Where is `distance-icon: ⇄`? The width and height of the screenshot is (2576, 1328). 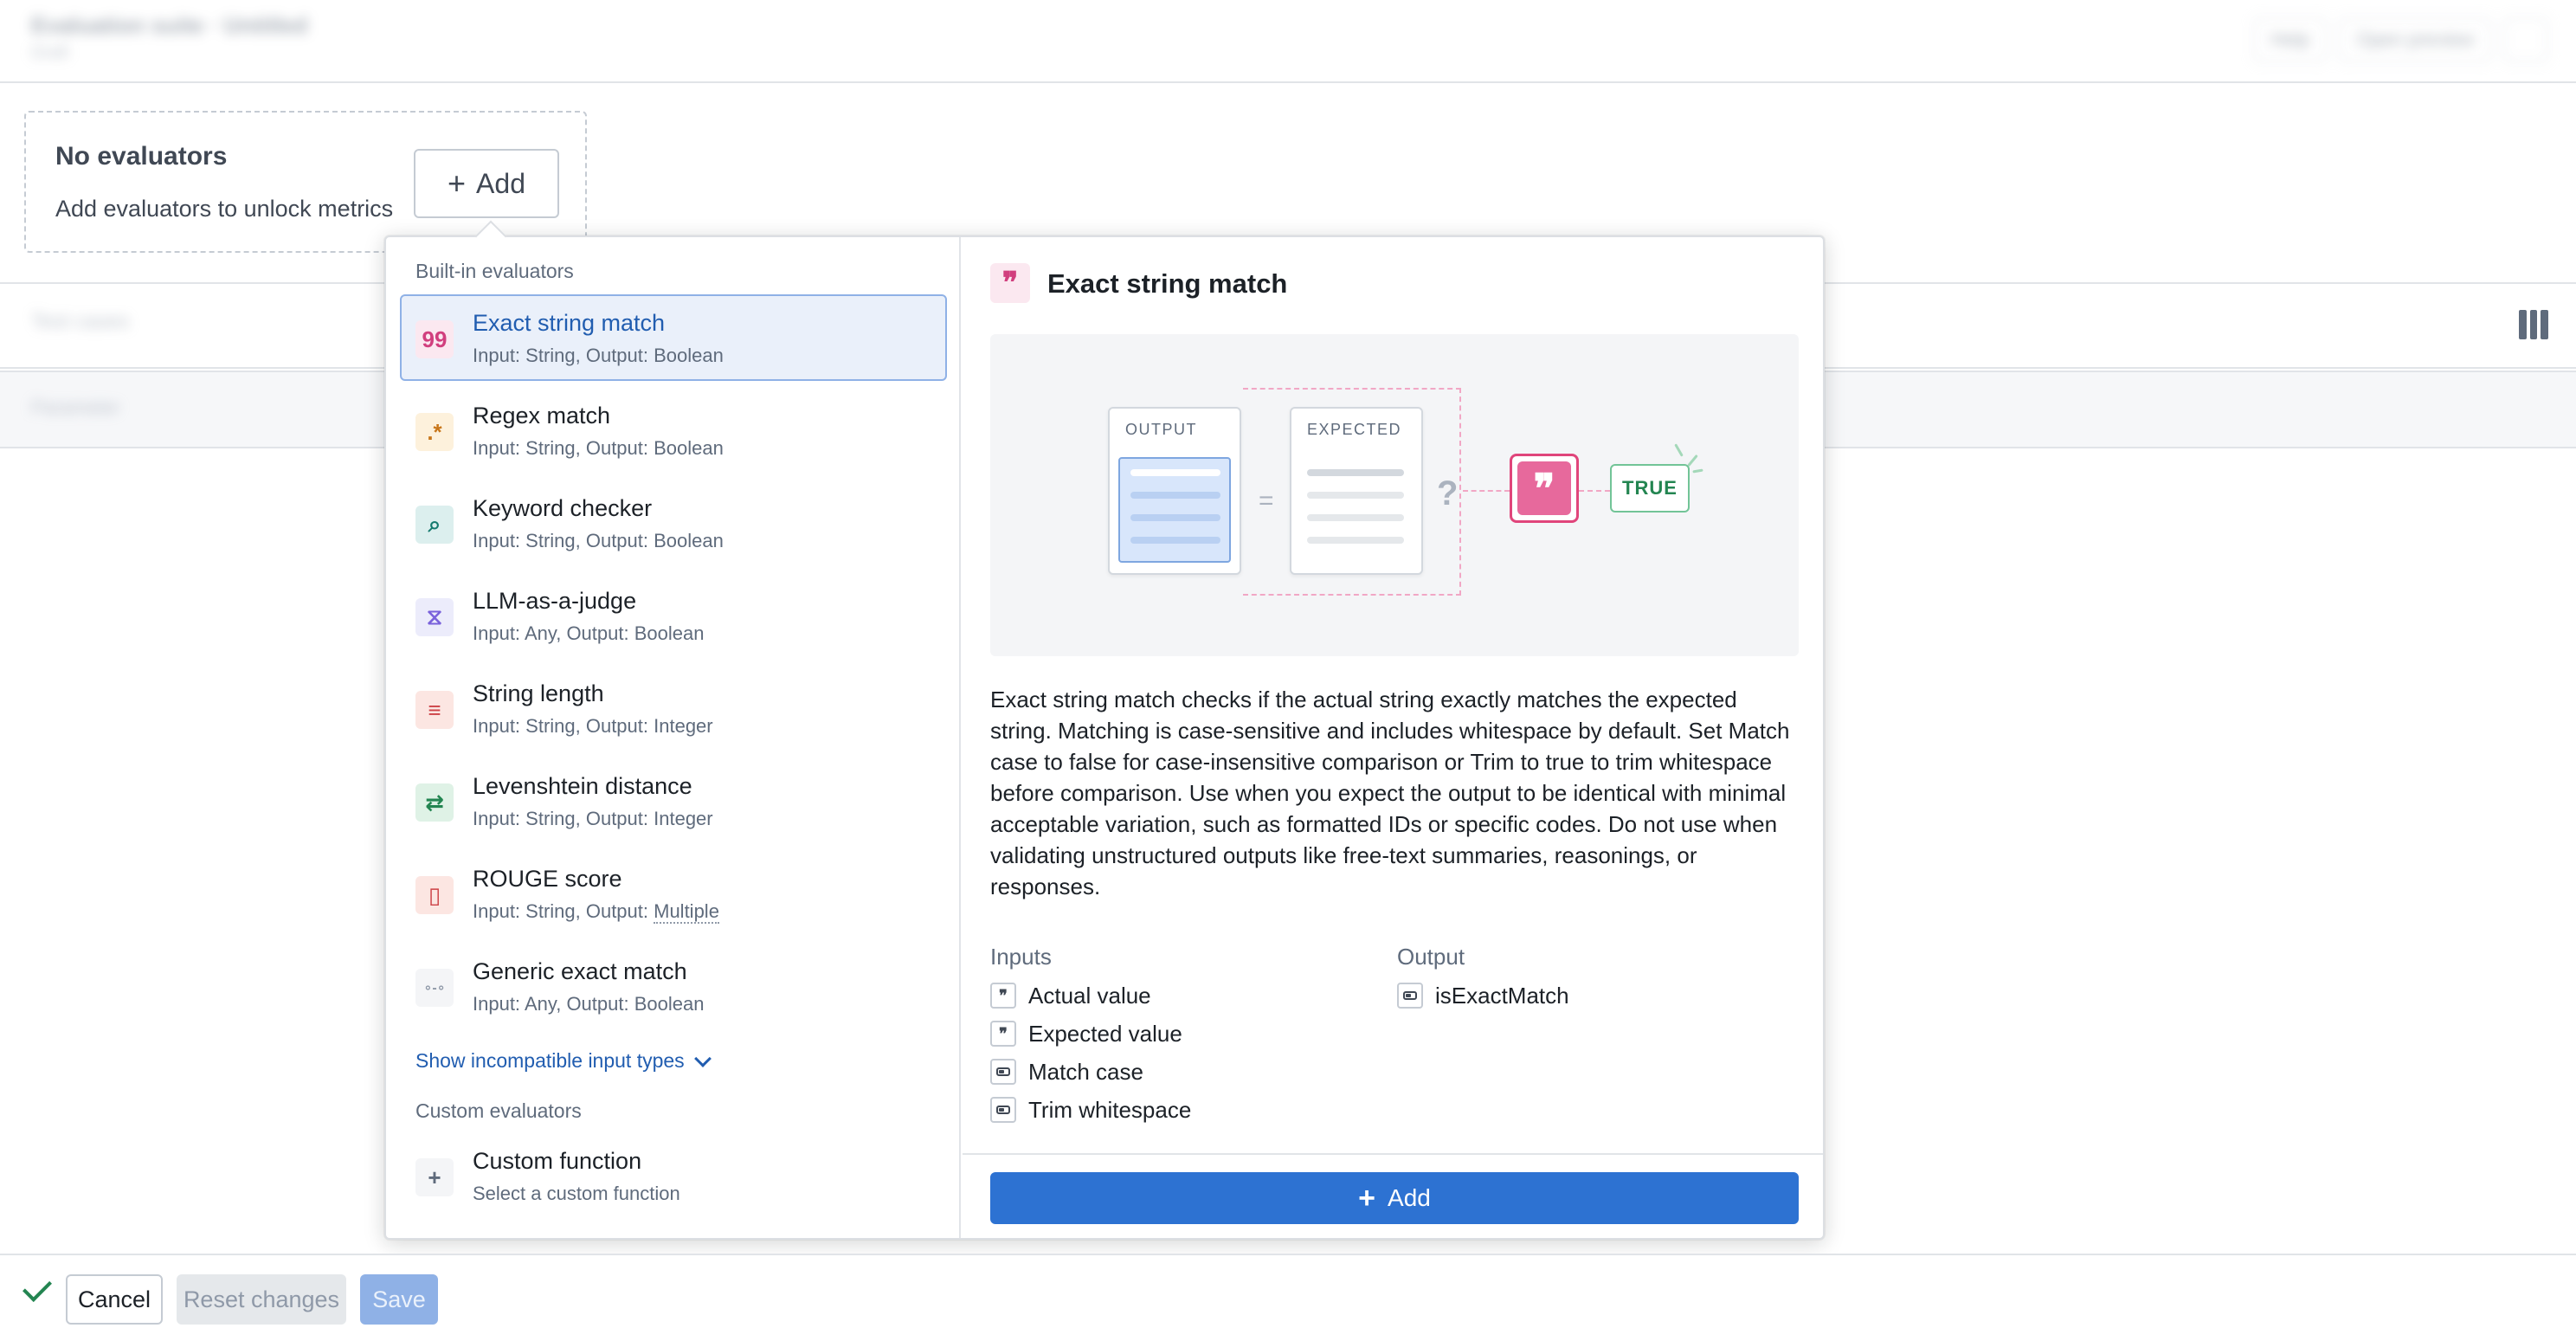 distance-icon: ⇄ is located at coordinates (434, 802).